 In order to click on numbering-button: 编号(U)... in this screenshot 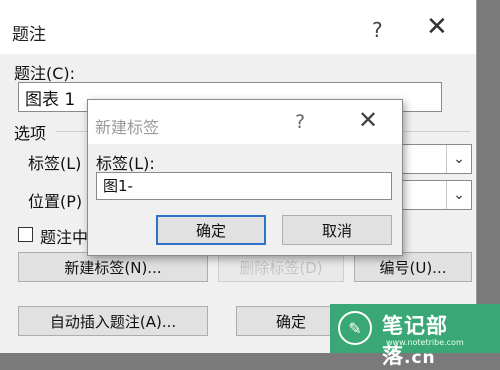, I will do `click(413, 267)`.